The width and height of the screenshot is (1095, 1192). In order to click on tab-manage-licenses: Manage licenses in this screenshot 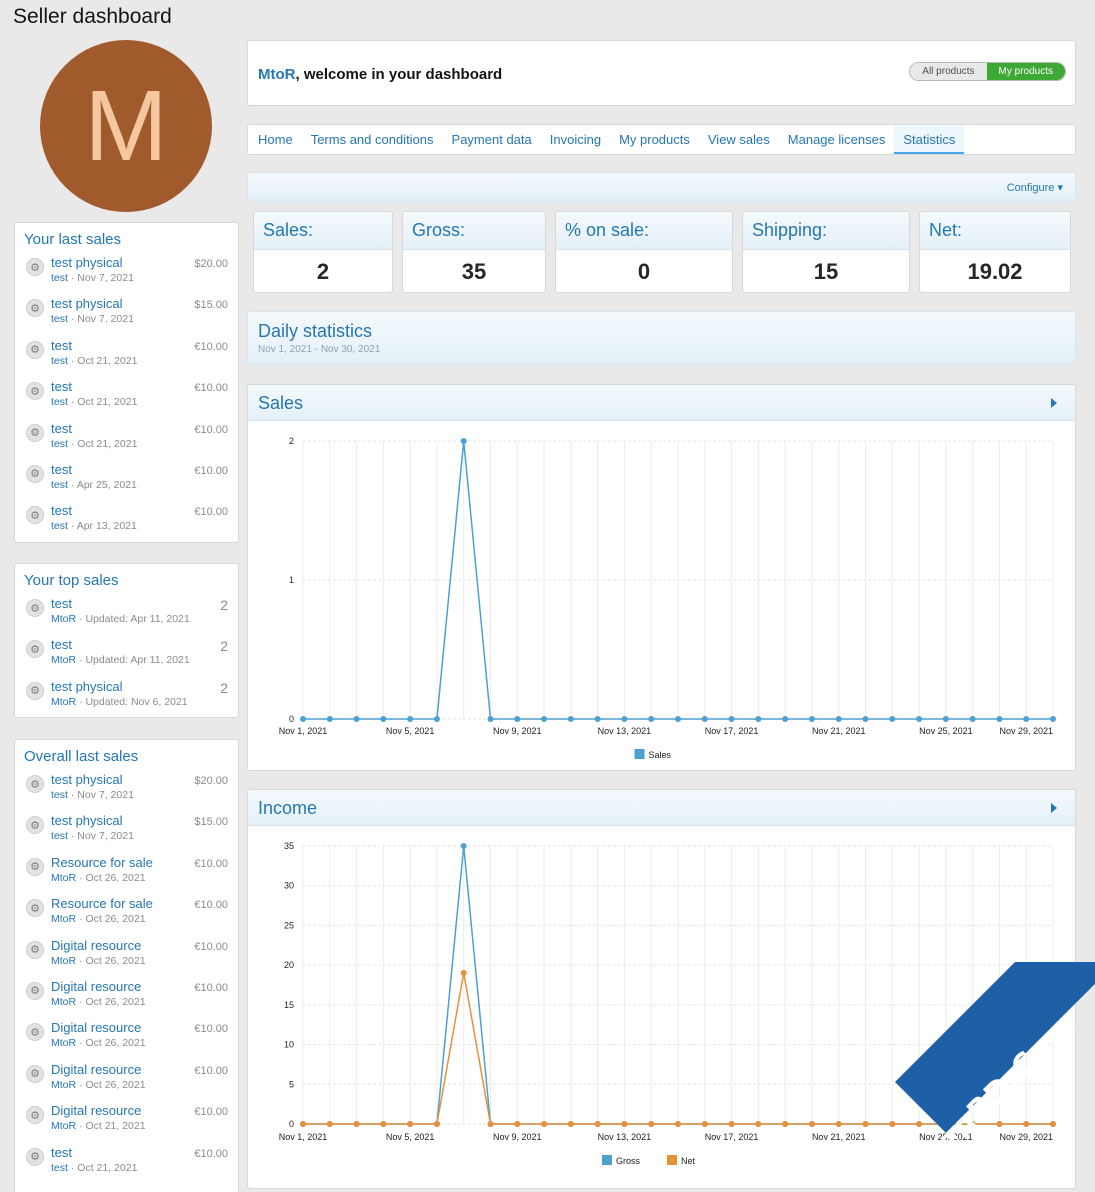, I will do `click(837, 139)`.